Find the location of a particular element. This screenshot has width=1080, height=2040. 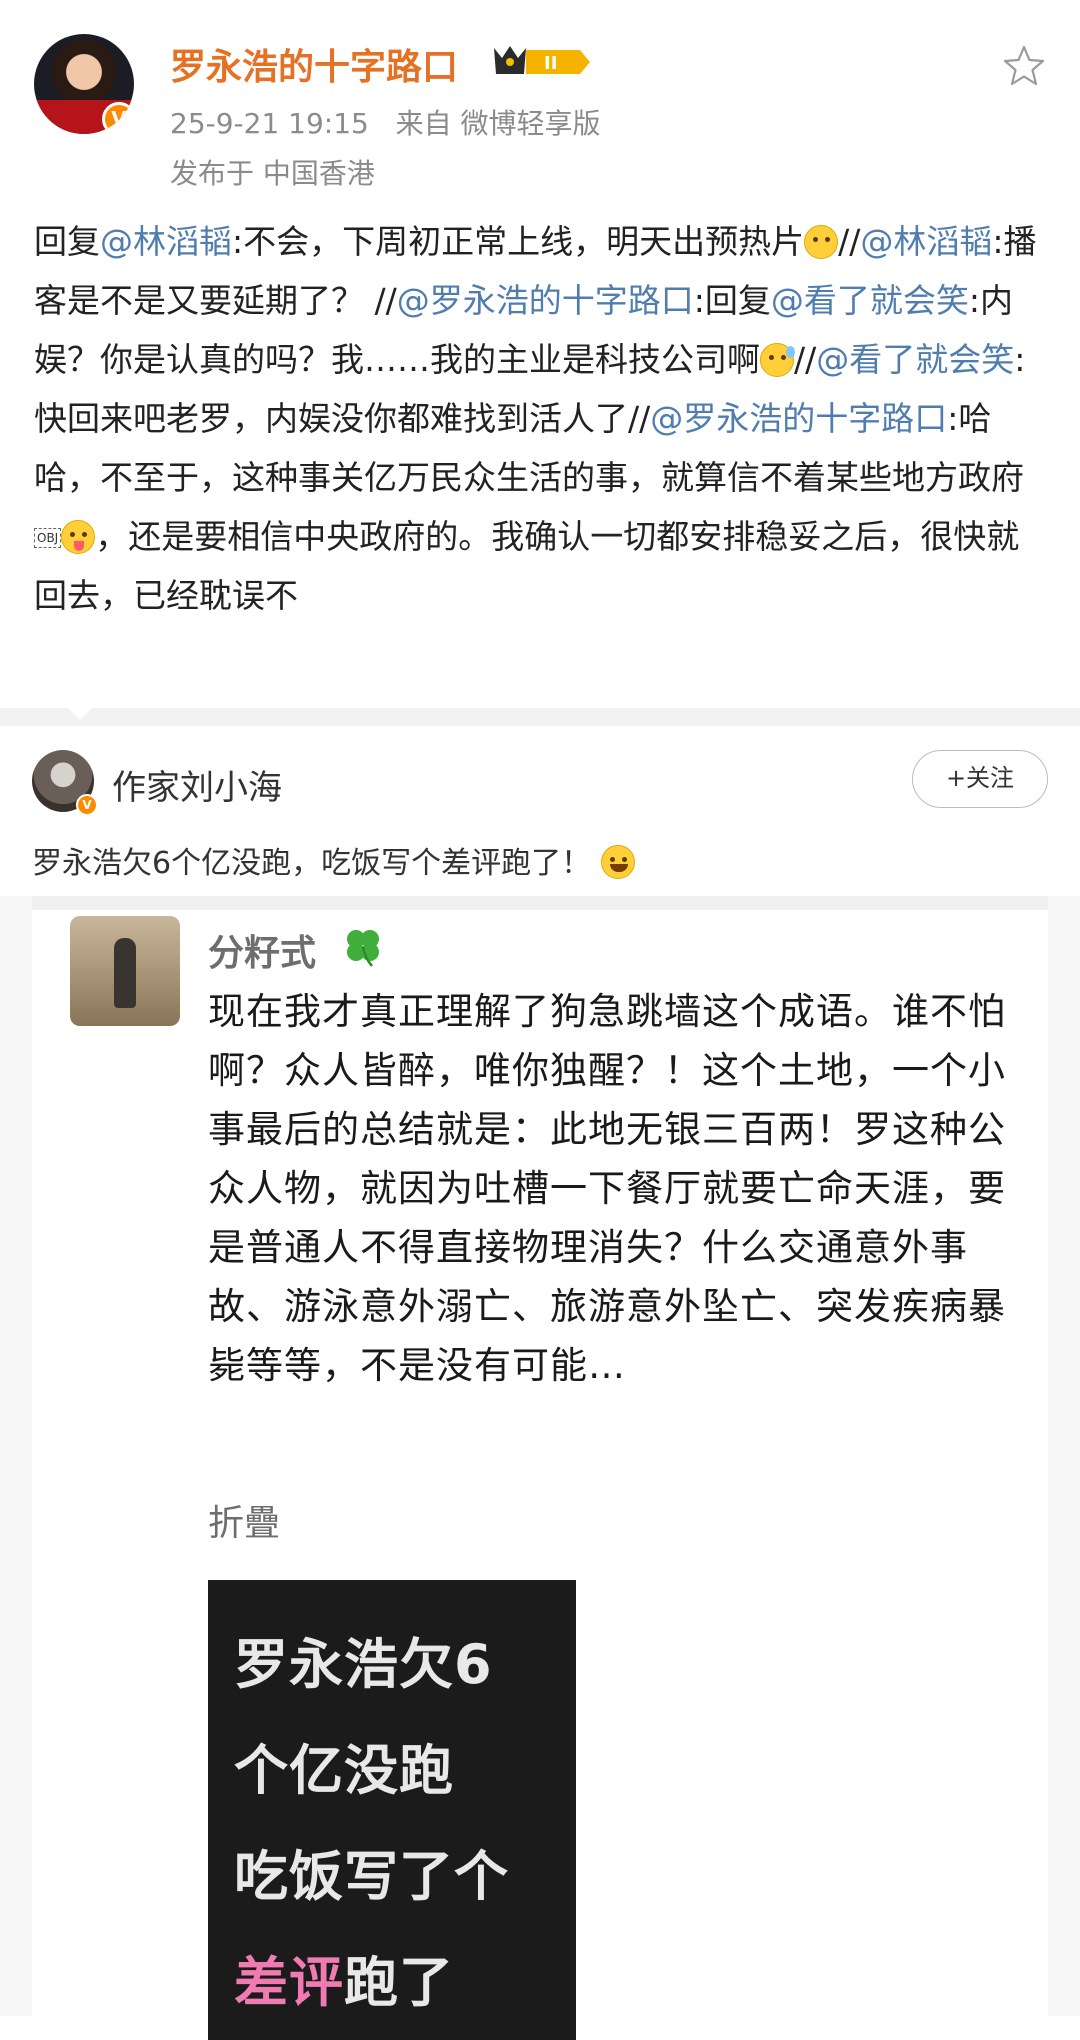

meme-image: 罗永浩欠6 个亿没跑 吃饭写了个 差评跑了 is located at coordinates (392, 1810).